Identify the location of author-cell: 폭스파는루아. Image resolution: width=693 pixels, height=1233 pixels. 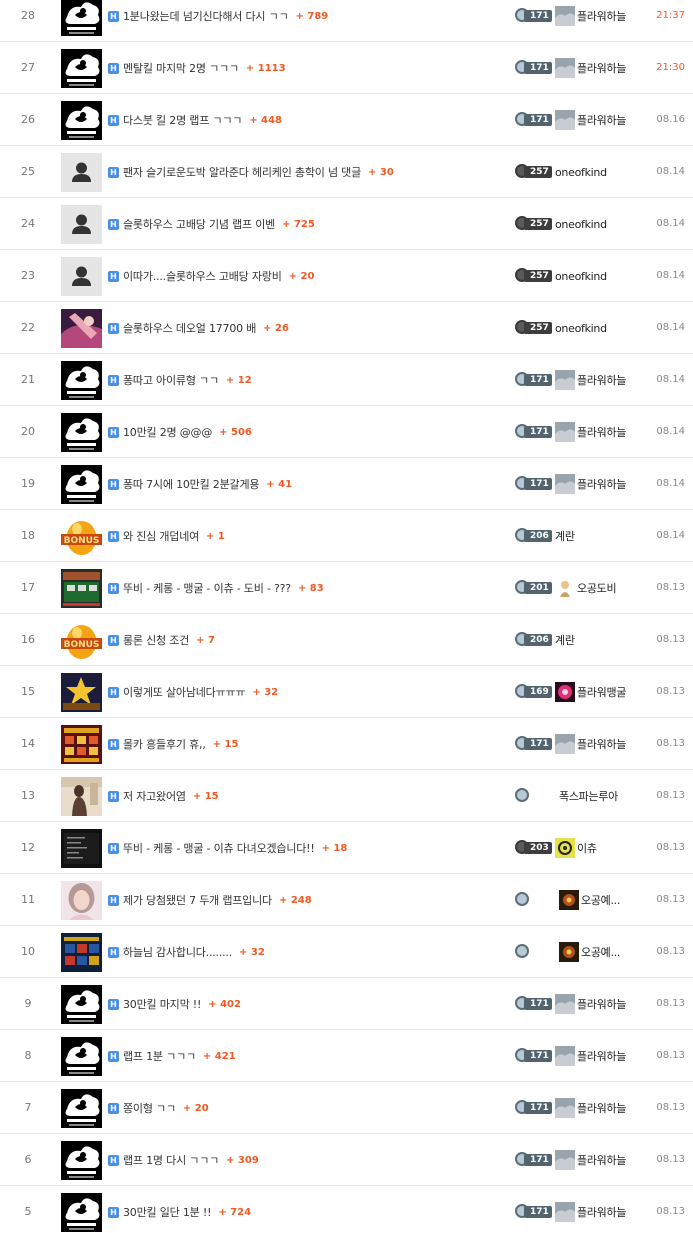
(580, 796).